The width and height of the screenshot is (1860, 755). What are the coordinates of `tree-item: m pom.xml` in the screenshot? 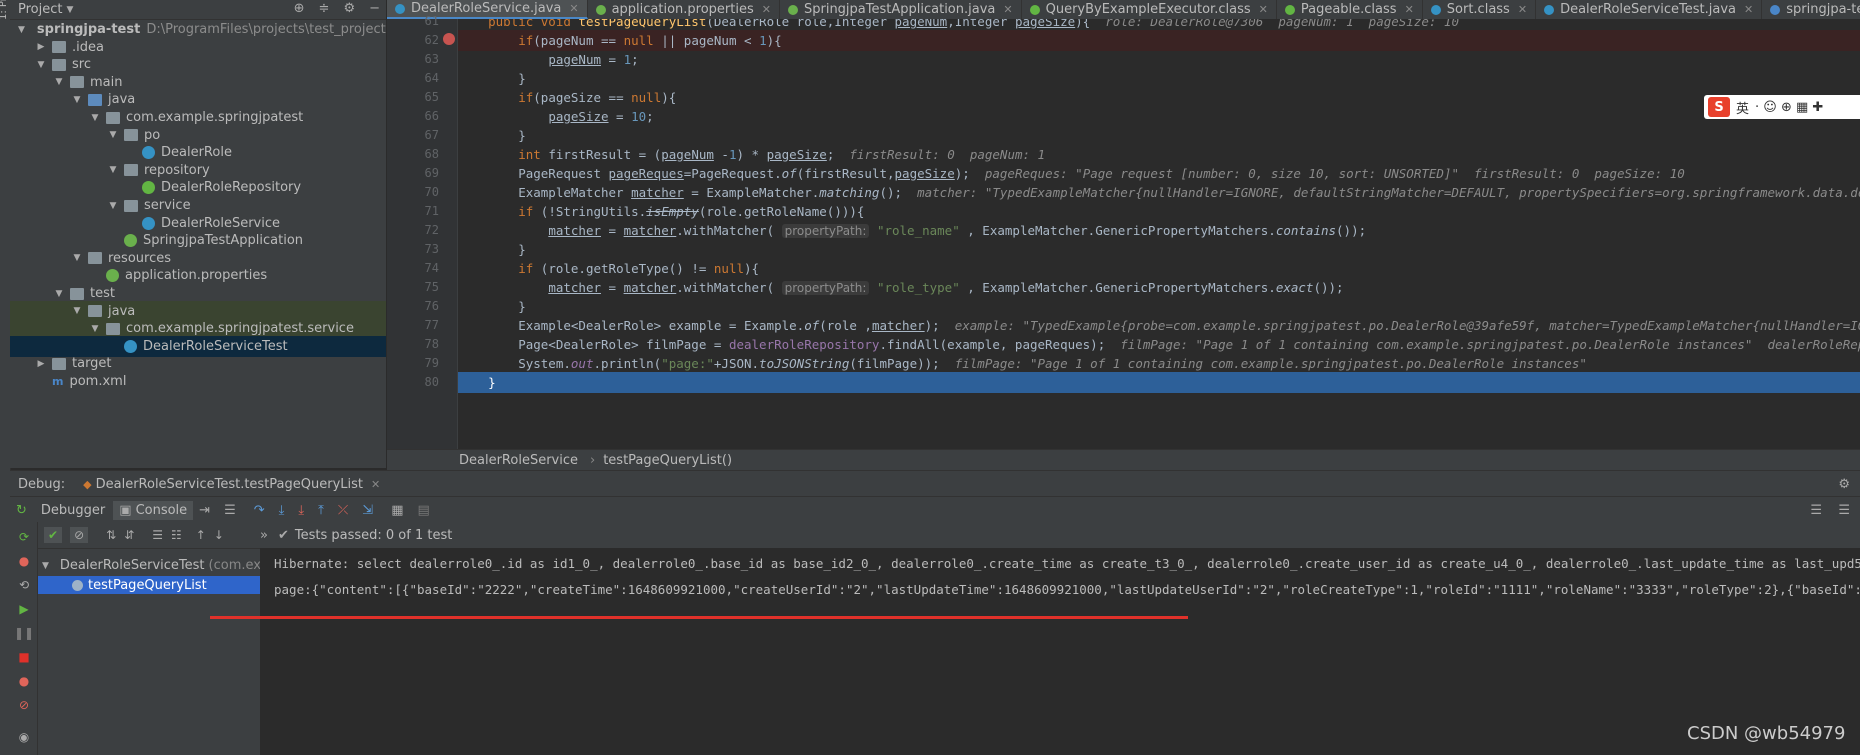 It's located at (198, 381).